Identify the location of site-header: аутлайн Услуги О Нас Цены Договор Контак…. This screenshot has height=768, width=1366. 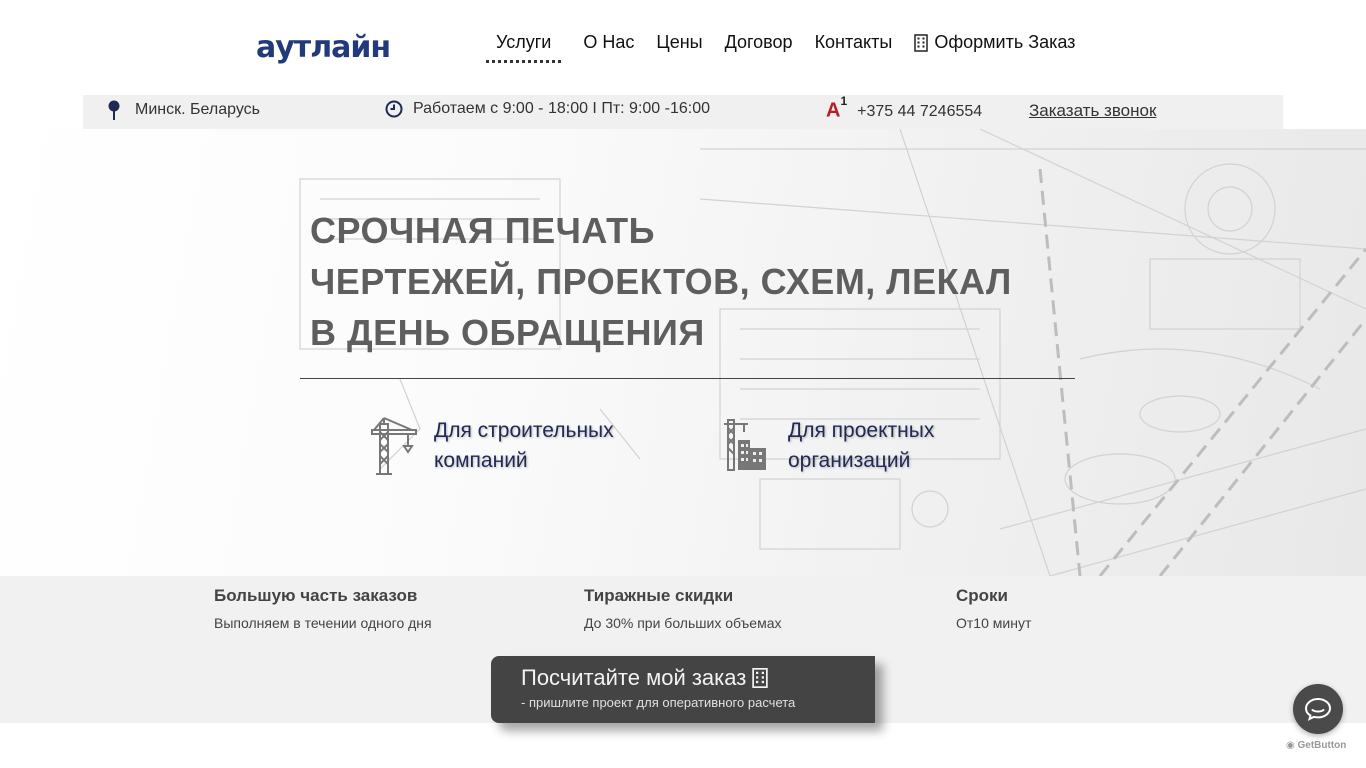
(683, 45).